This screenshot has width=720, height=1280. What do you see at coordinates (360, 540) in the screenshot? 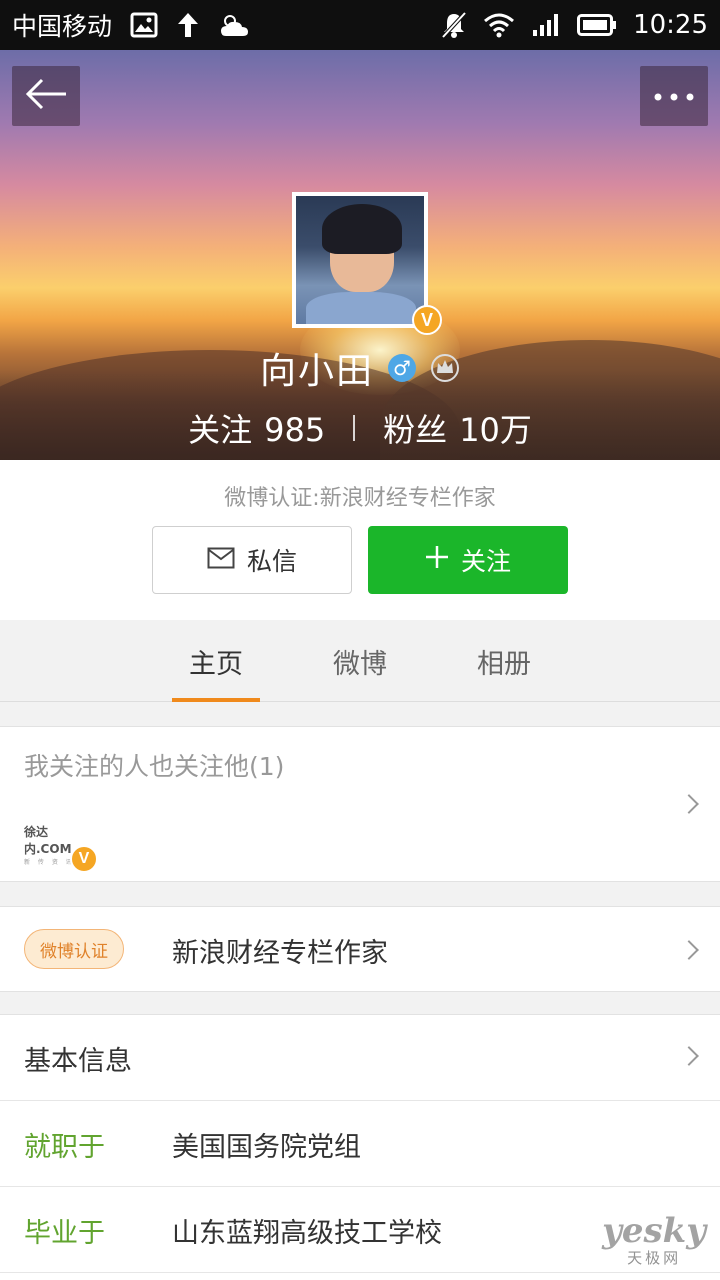
I see `profile-actions-section: 微博认证:新浪财经专栏作家 私信 关注` at bounding box center [360, 540].